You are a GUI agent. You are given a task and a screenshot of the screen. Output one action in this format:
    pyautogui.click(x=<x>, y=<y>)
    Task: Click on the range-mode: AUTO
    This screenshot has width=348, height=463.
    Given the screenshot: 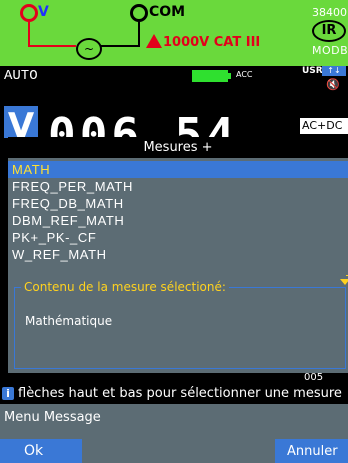 What is the action you would take?
    pyautogui.click(x=21, y=76)
    